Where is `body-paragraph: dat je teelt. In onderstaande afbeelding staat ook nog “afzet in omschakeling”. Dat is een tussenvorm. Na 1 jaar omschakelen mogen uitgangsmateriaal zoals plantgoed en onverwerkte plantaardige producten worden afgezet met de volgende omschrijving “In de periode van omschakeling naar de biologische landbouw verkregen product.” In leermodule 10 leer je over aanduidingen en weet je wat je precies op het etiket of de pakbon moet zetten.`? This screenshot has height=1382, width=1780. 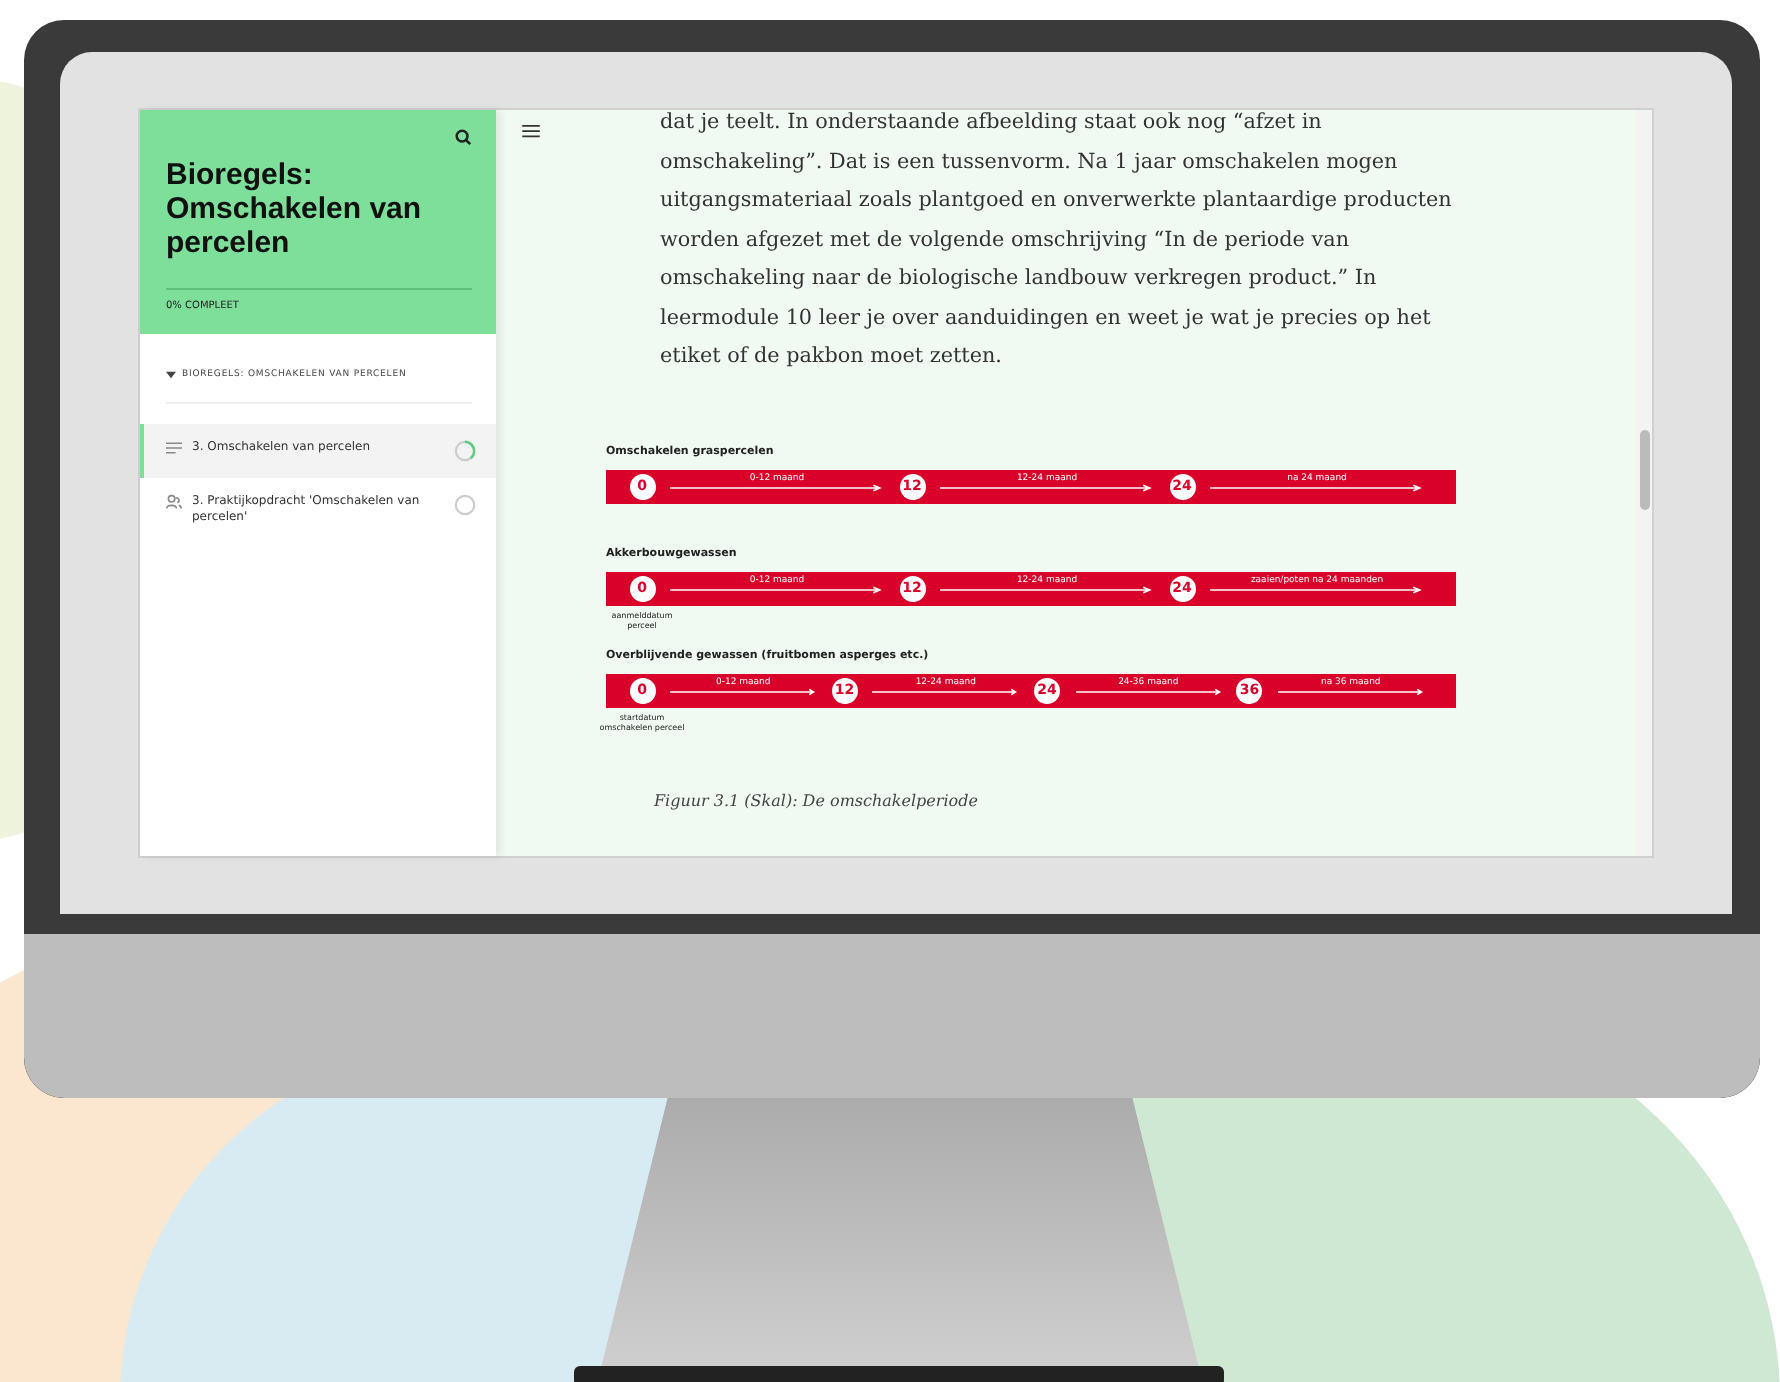 body-paragraph: dat je teelt. In onderstaande afbeelding staat ook nog “afzet in omschakeling”. Dat is een tussenvorm. Na 1 jaar omschakelen mogen uitgangsmateriaal zoals plantgoed en onverwerkte plantaardige producten worden afgezet met de volgende omschrijving “In de periode van omschakeling naar de biologische landbouw verkregen product.” In leermodule 10 leer je over aanduidingen en weet je wat je precies op het etiket of de pakbon moet zetten. is located at coordinates (1057, 241).